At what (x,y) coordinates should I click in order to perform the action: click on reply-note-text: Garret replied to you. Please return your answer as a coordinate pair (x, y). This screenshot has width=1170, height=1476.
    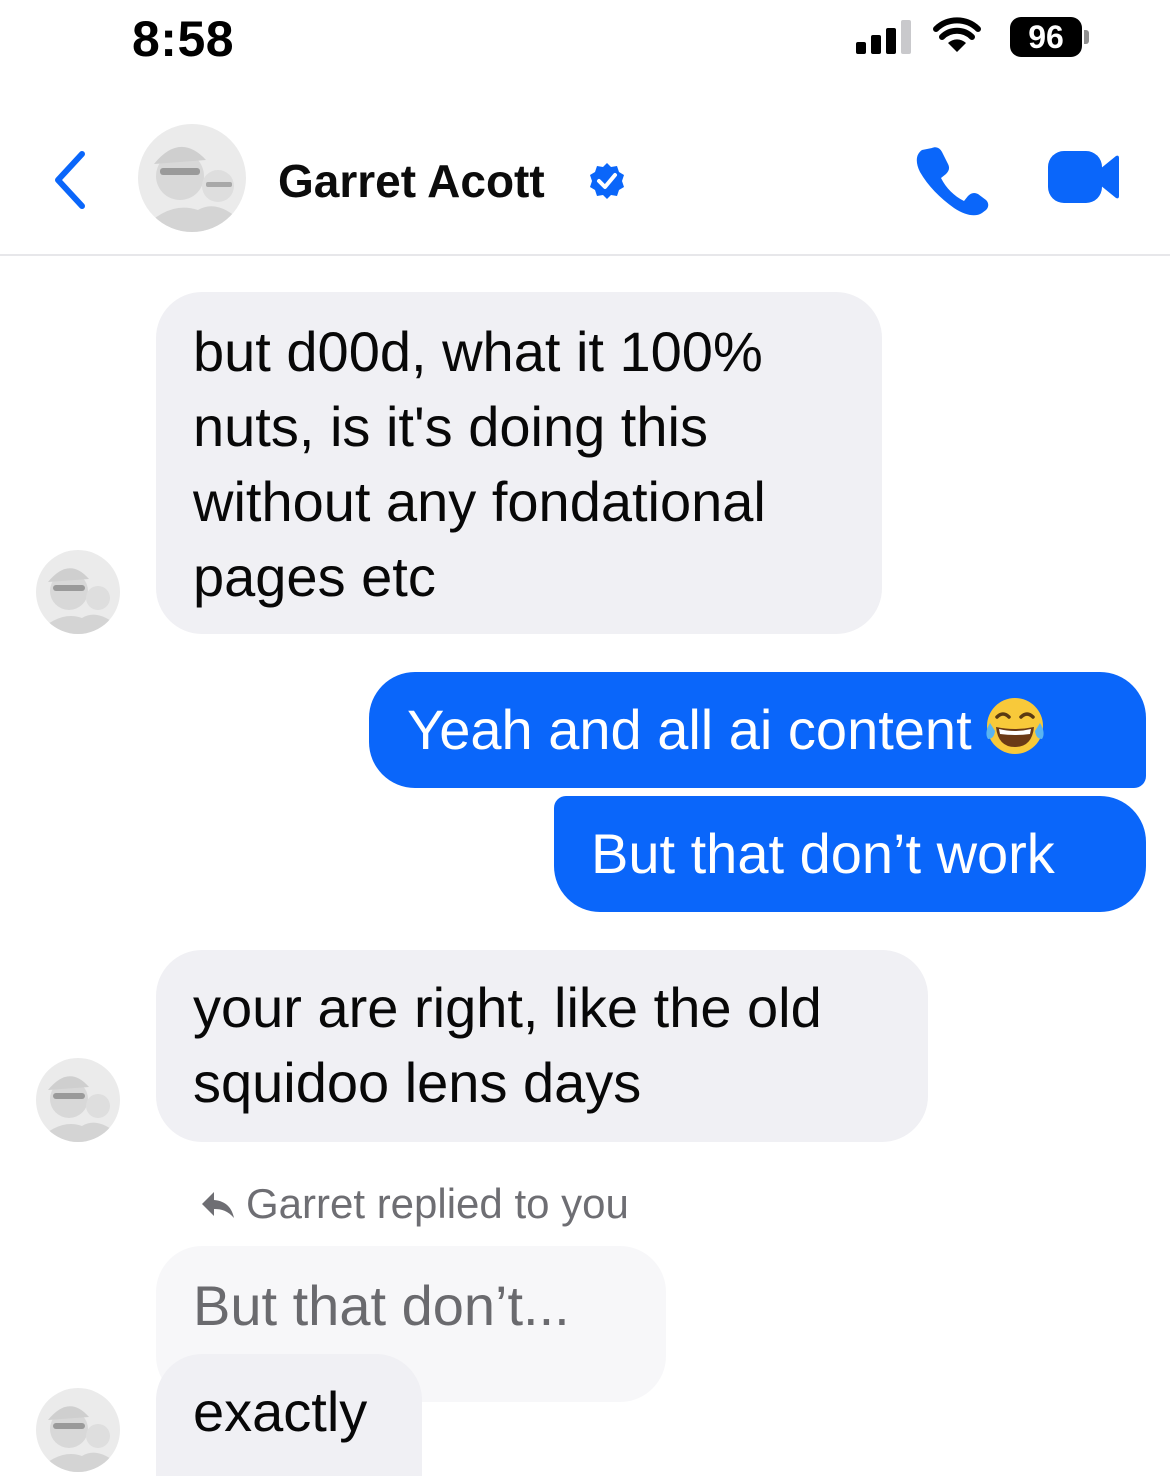
    Looking at the image, I should click on (437, 1203).